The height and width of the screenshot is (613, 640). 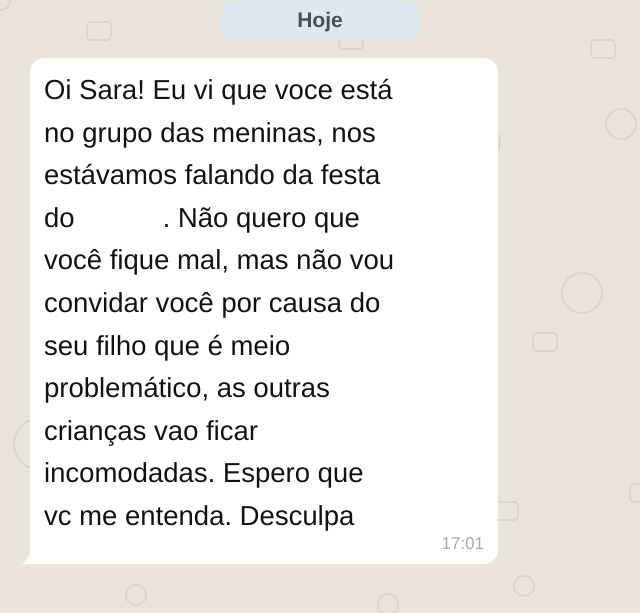 I want to click on date-badge: Hoje, so click(x=320, y=21).